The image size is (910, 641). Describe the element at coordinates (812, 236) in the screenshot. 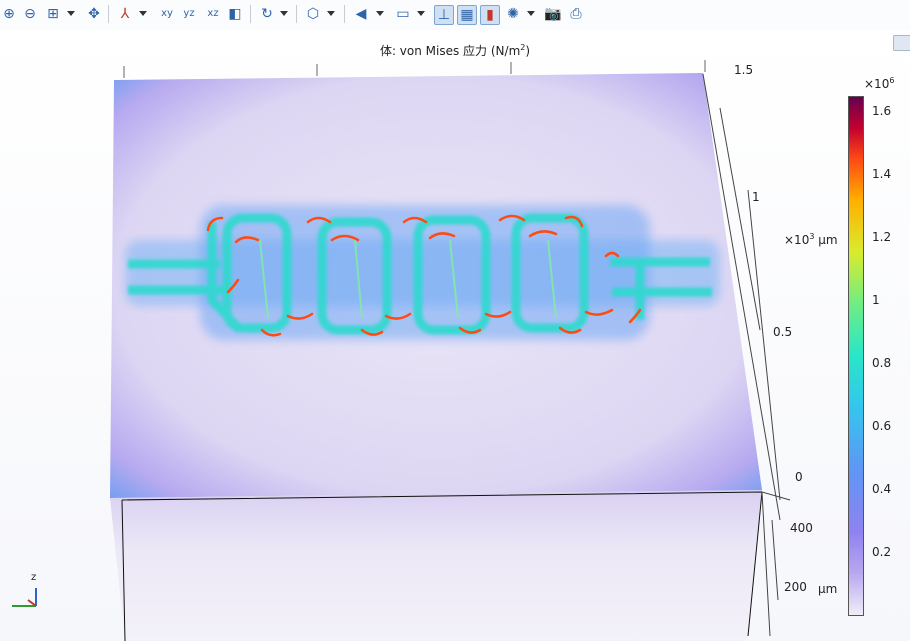

I see `axis-scale-exponent: 3` at that location.